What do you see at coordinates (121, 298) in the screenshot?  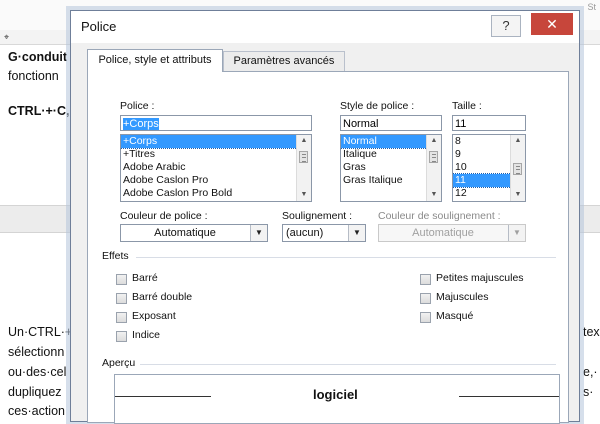 I see `double-strikethrough-checkbox` at bounding box center [121, 298].